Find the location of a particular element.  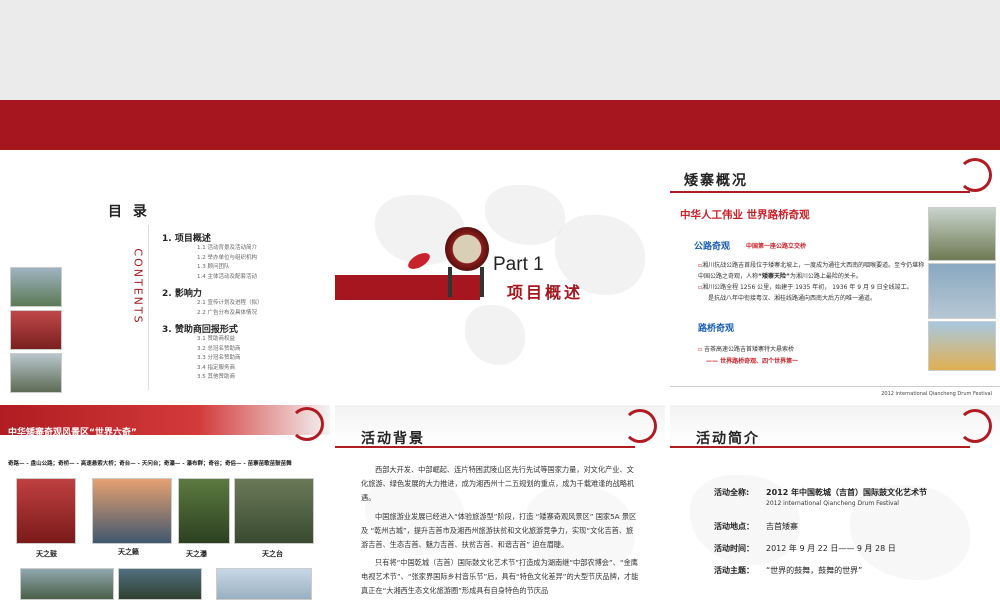

slide-part1: Part 1 项目概述 is located at coordinates (500, 277).